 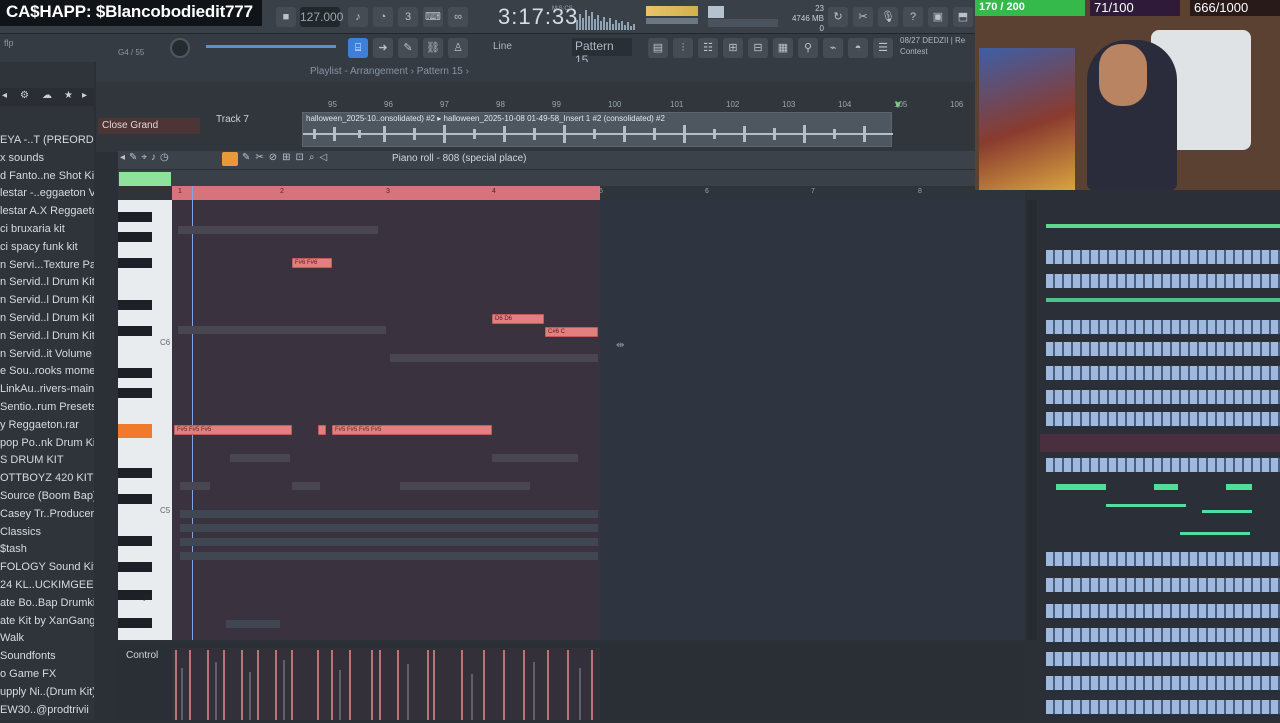 I want to click on save-icon: ▣, so click(x=938, y=17).